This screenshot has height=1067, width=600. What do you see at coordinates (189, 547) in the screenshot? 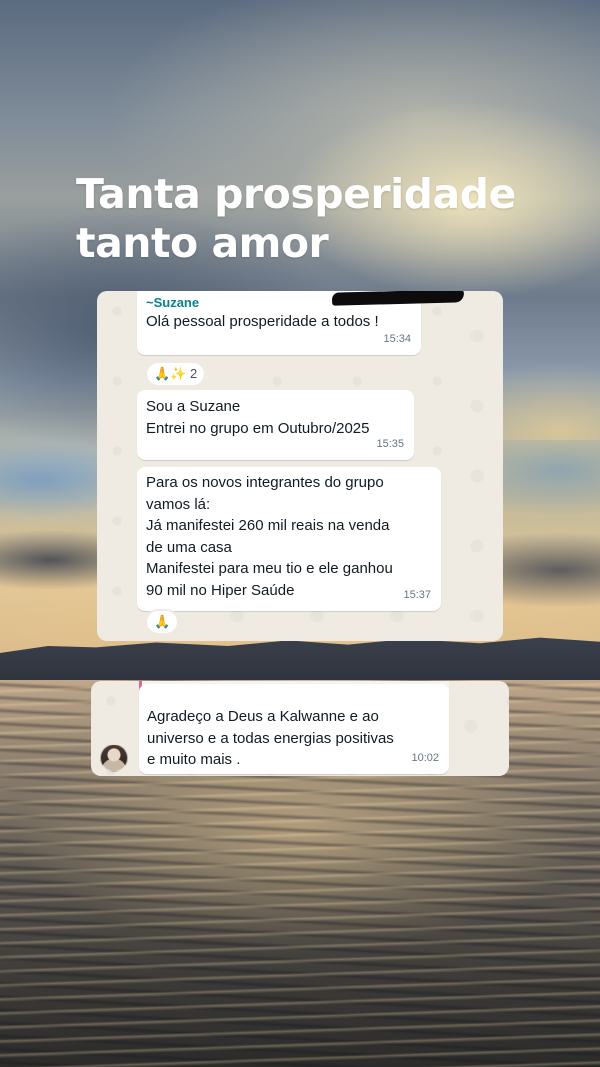
I see `message-line: de uma casa` at bounding box center [189, 547].